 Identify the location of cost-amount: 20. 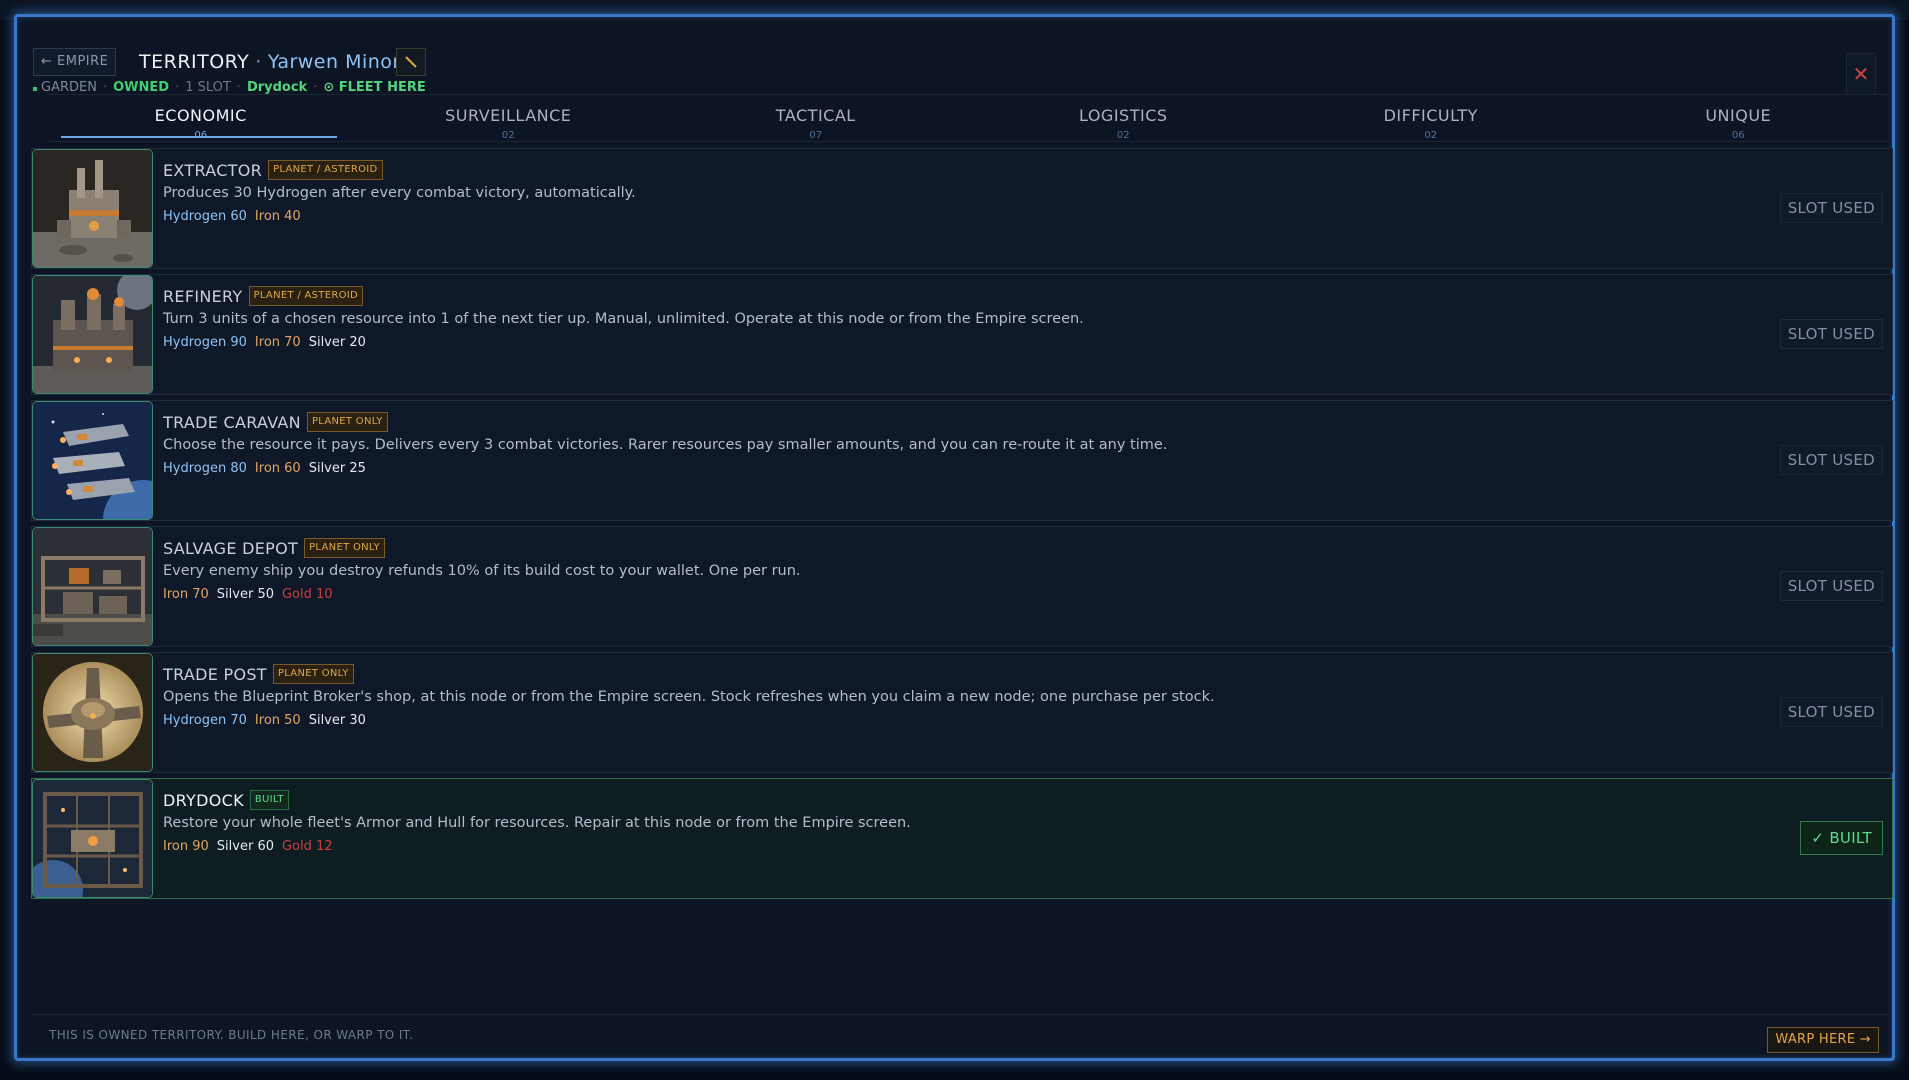
(357, 342).